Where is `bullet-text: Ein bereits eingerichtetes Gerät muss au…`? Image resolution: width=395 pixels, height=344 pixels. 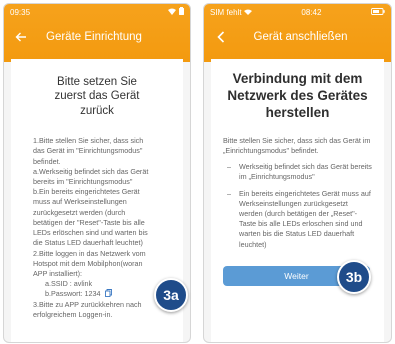 bullet-text: Ein bereits eingerichtetes Gerät muss au… is located at coordinates (305, 218).